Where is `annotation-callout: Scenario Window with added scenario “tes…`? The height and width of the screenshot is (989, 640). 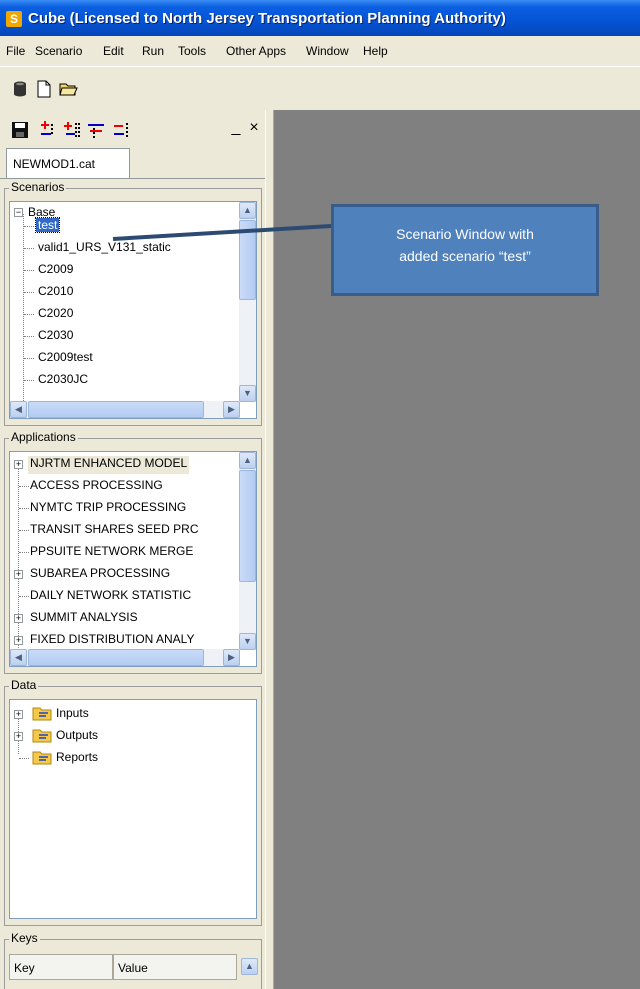
annotation-callout: Scenario Window with added scenario “tes… is located at coordinates (465, 250).